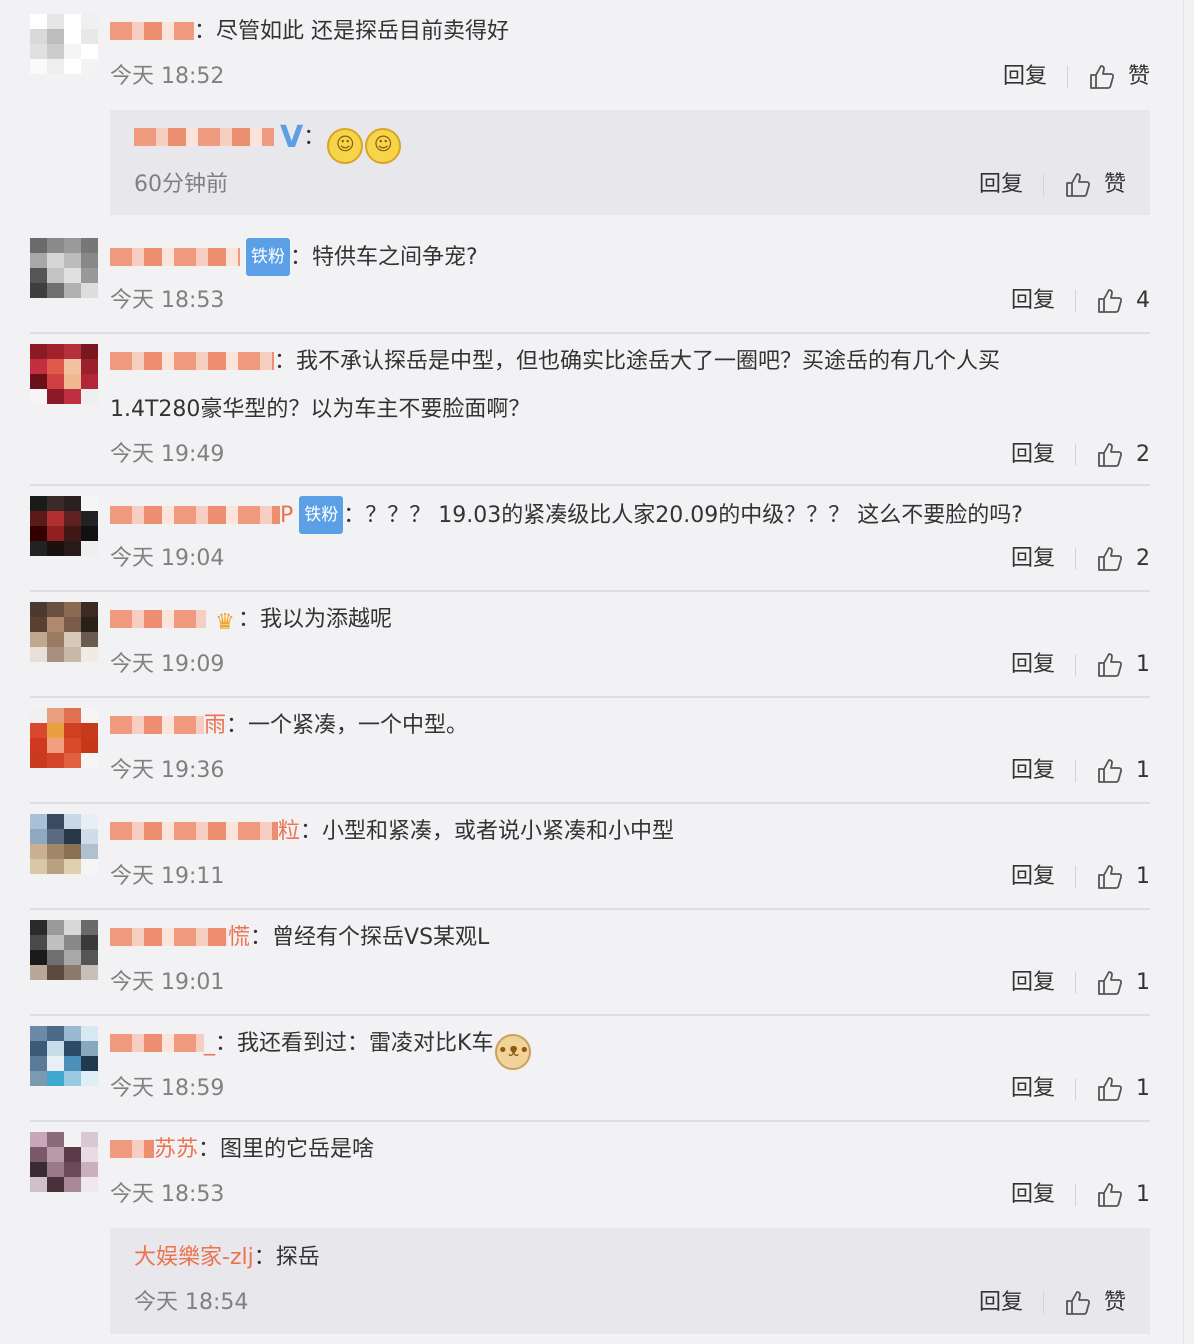 This screenshot has height=1344, width=1194. I want to click on like-button: 4, so click(1123, 301).